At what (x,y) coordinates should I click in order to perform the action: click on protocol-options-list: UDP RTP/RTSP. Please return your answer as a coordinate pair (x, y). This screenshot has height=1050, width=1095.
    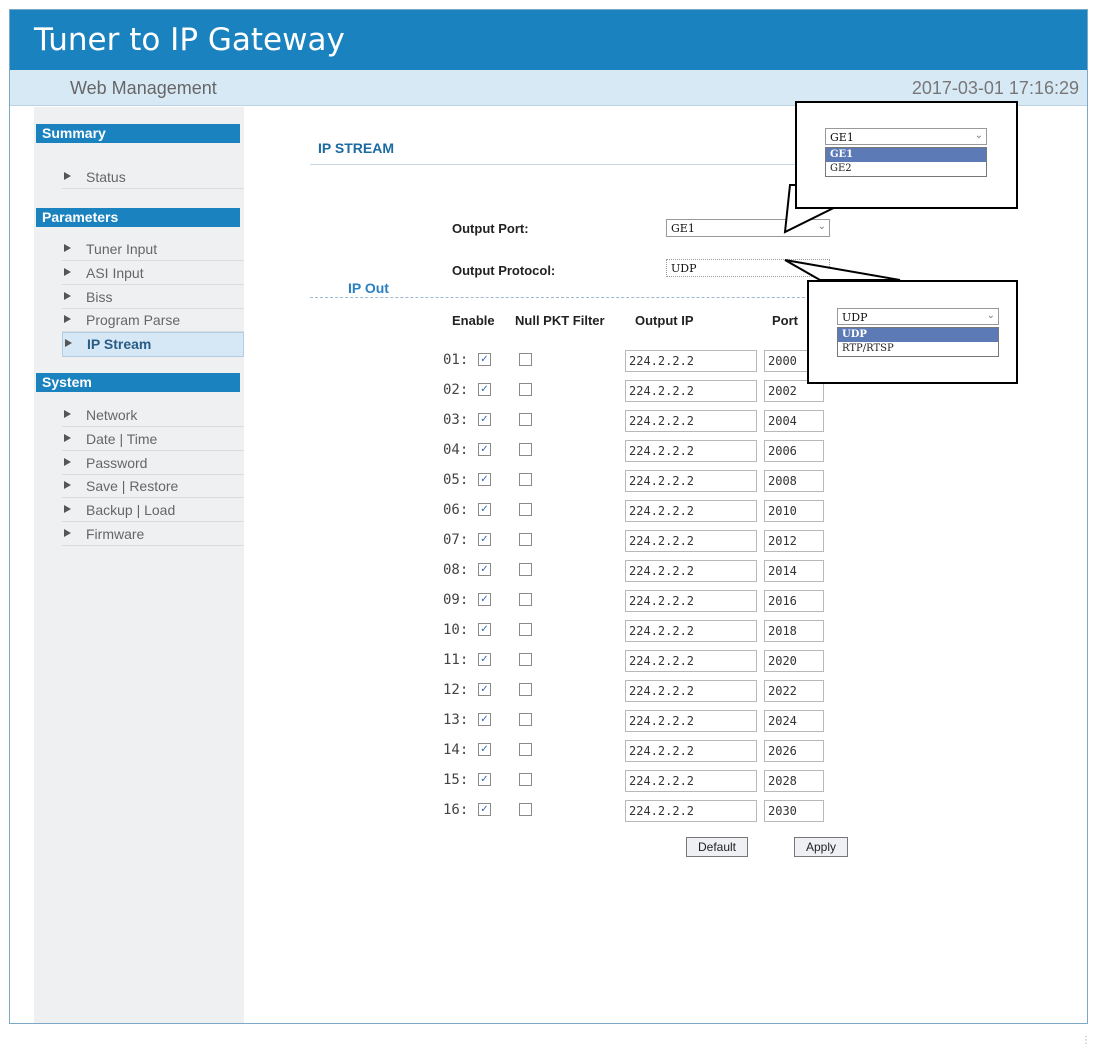
    Looking at the image, I should click on (918, 342).